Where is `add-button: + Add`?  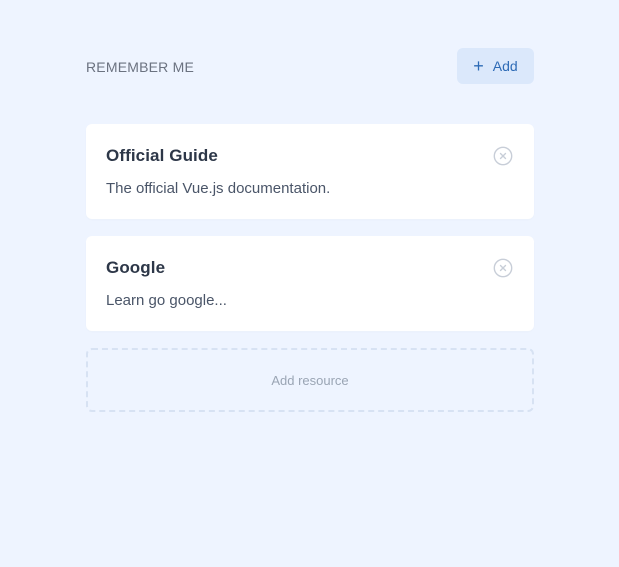 add-button: + Add is located at coordinates (495, 66).